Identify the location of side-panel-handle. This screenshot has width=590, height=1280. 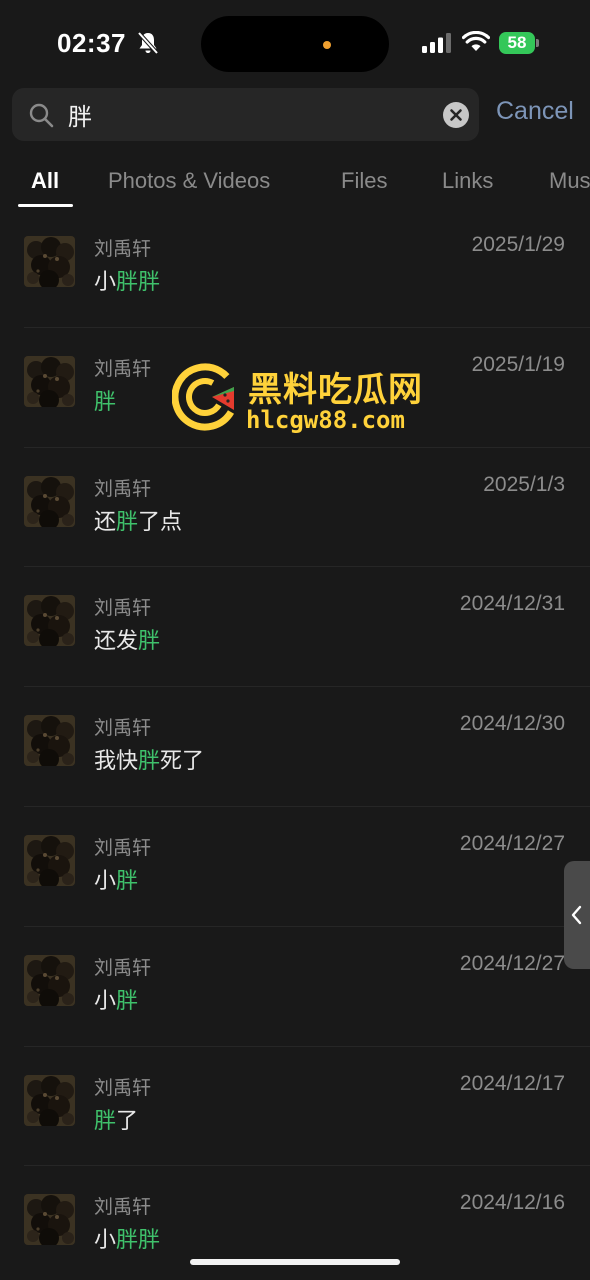
(577, 915).